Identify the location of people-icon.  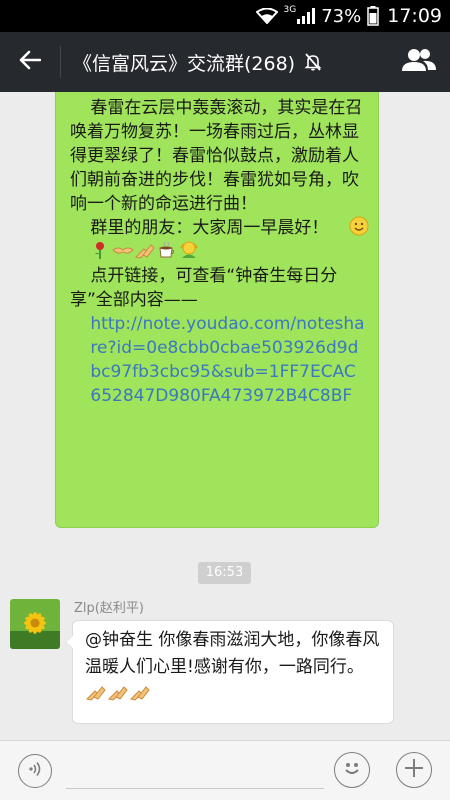
(419, 62).